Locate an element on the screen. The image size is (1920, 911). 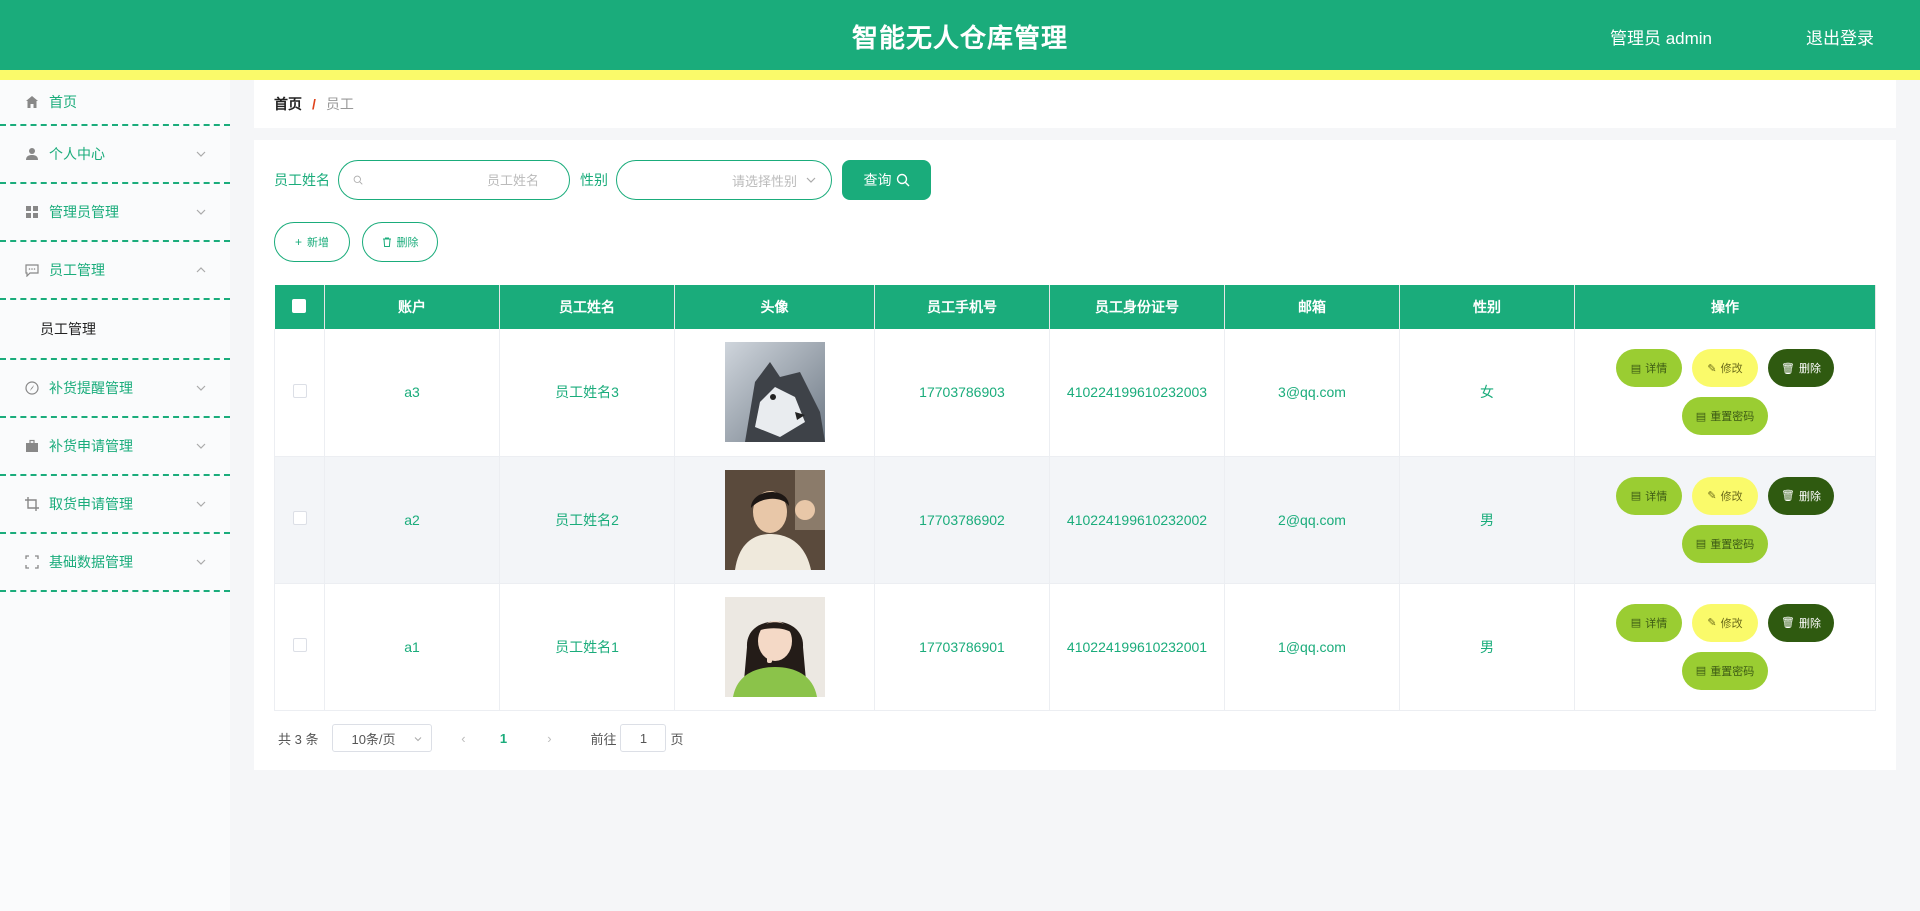
crop-icon is located at coordinates (32, 504).